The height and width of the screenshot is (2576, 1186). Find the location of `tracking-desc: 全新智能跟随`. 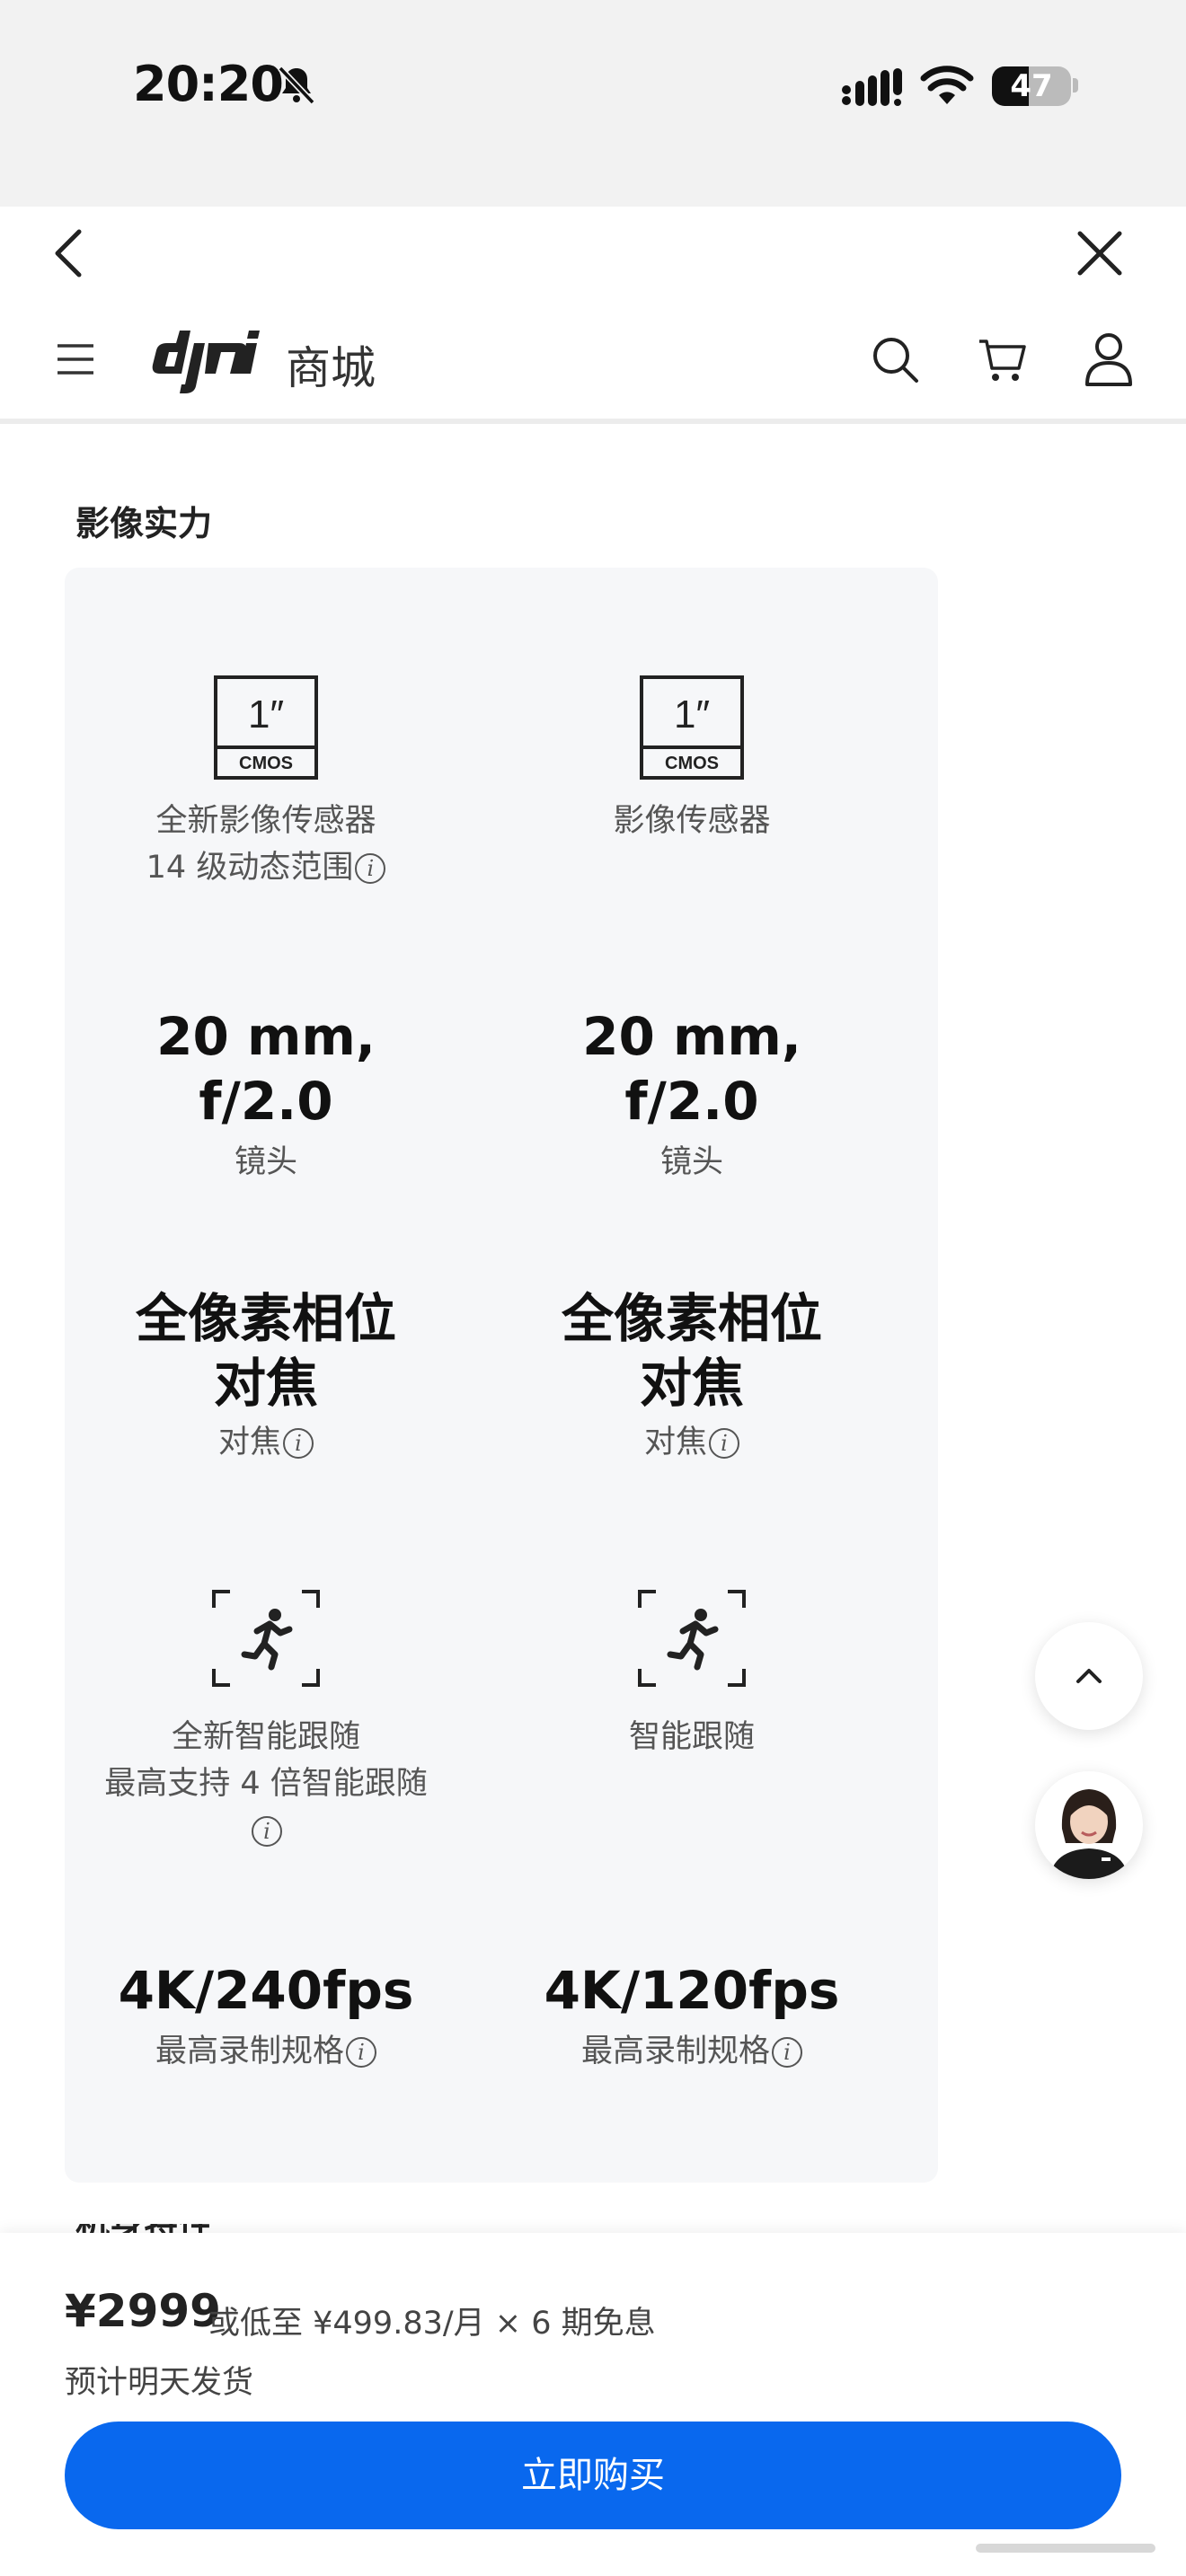

tracking-desc: 全新智能跟随 is located at coordinates (265, 1737).